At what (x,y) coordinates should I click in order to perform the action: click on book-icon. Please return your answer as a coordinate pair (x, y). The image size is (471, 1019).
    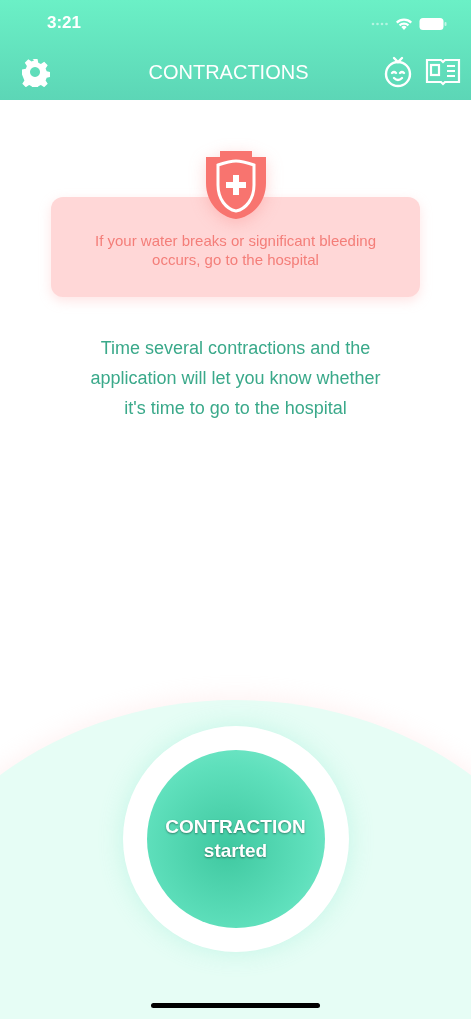
    Looking at the image, I should click on (443, 72).